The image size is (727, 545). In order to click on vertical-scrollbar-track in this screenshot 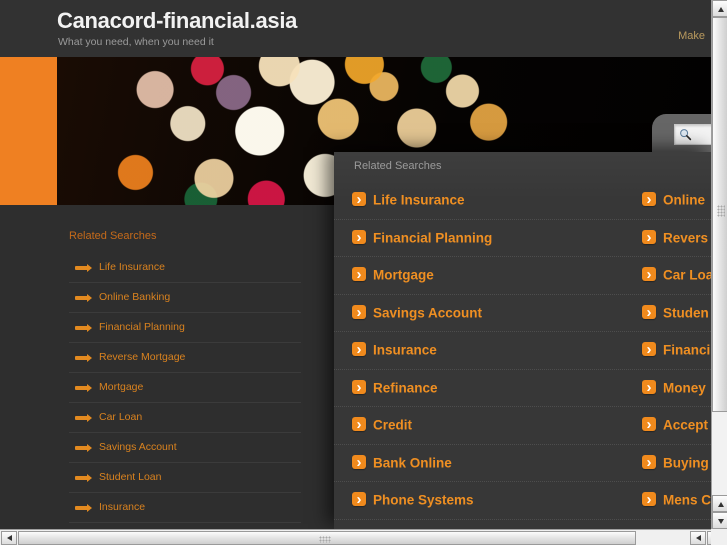, I will do `click(719, 453)`.